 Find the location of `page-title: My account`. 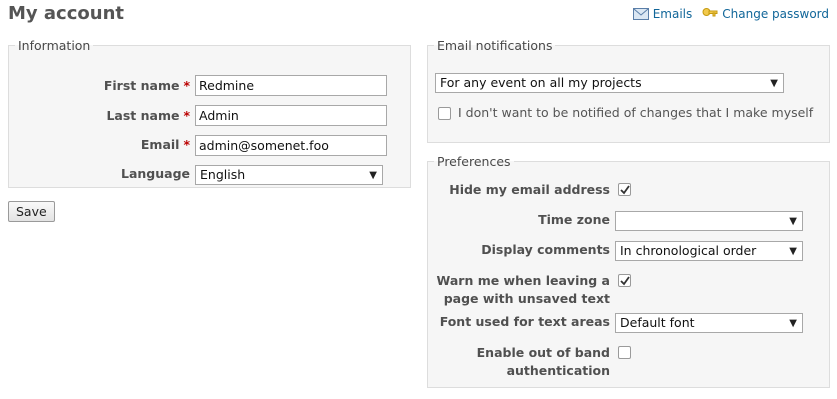

page-title: My account is located at coordinates (66, 13).